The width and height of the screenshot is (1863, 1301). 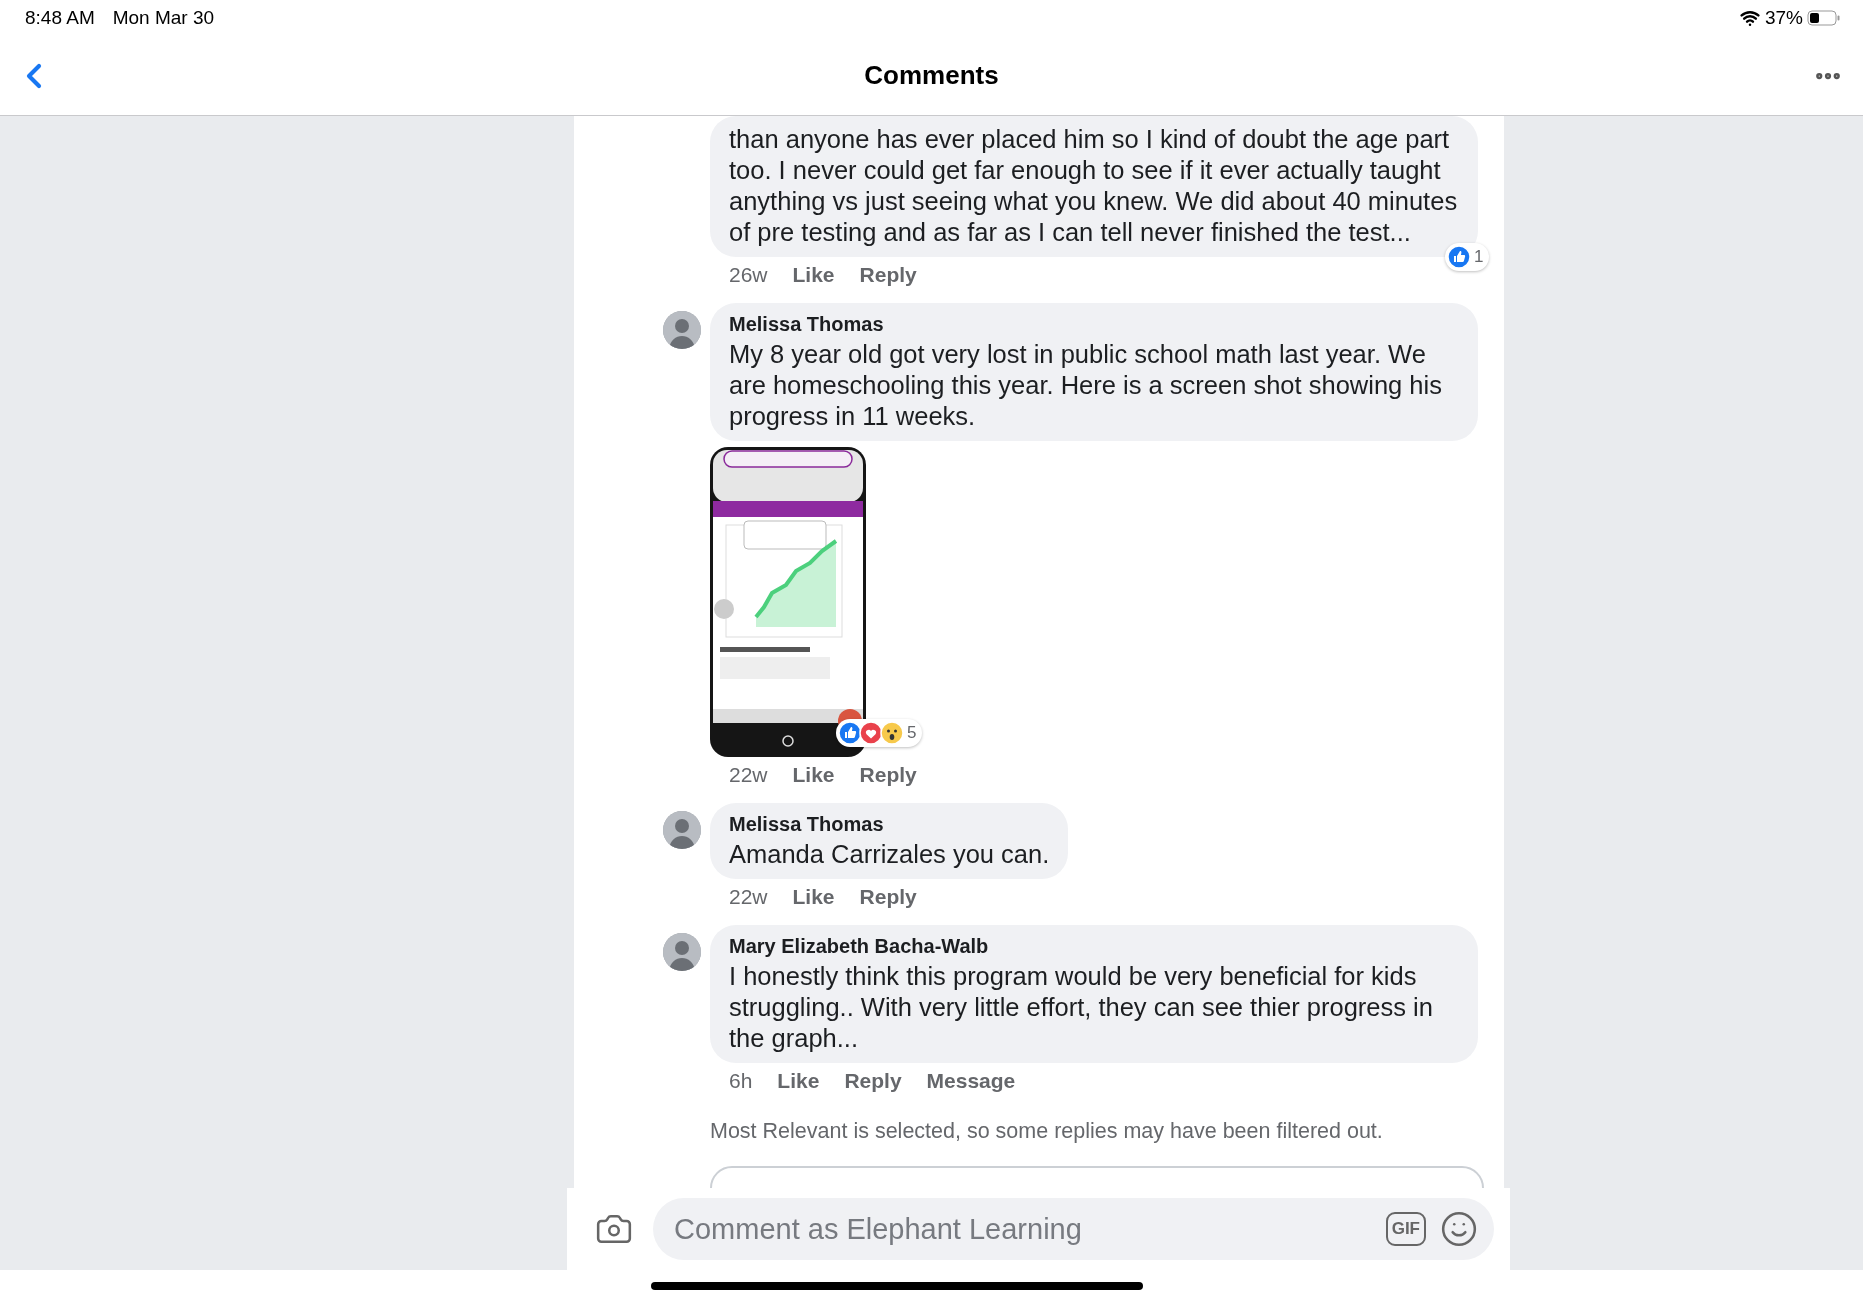 What do you see at coordinates (1073, 1229) in the screenshot?
I see `comment-field: Comment as Elephant Learning GIF` at bounding box center [1073, 1229].